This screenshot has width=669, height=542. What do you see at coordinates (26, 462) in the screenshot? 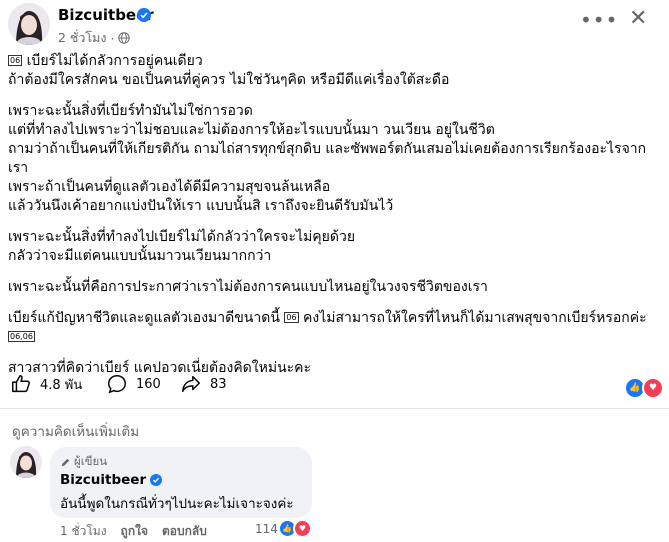
I see `commenter-avatar` at bounding box center [26, 462].